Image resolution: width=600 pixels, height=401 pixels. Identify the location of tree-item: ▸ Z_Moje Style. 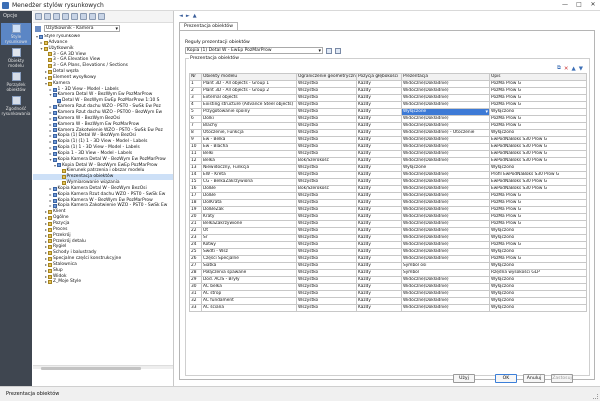
(103, 282).